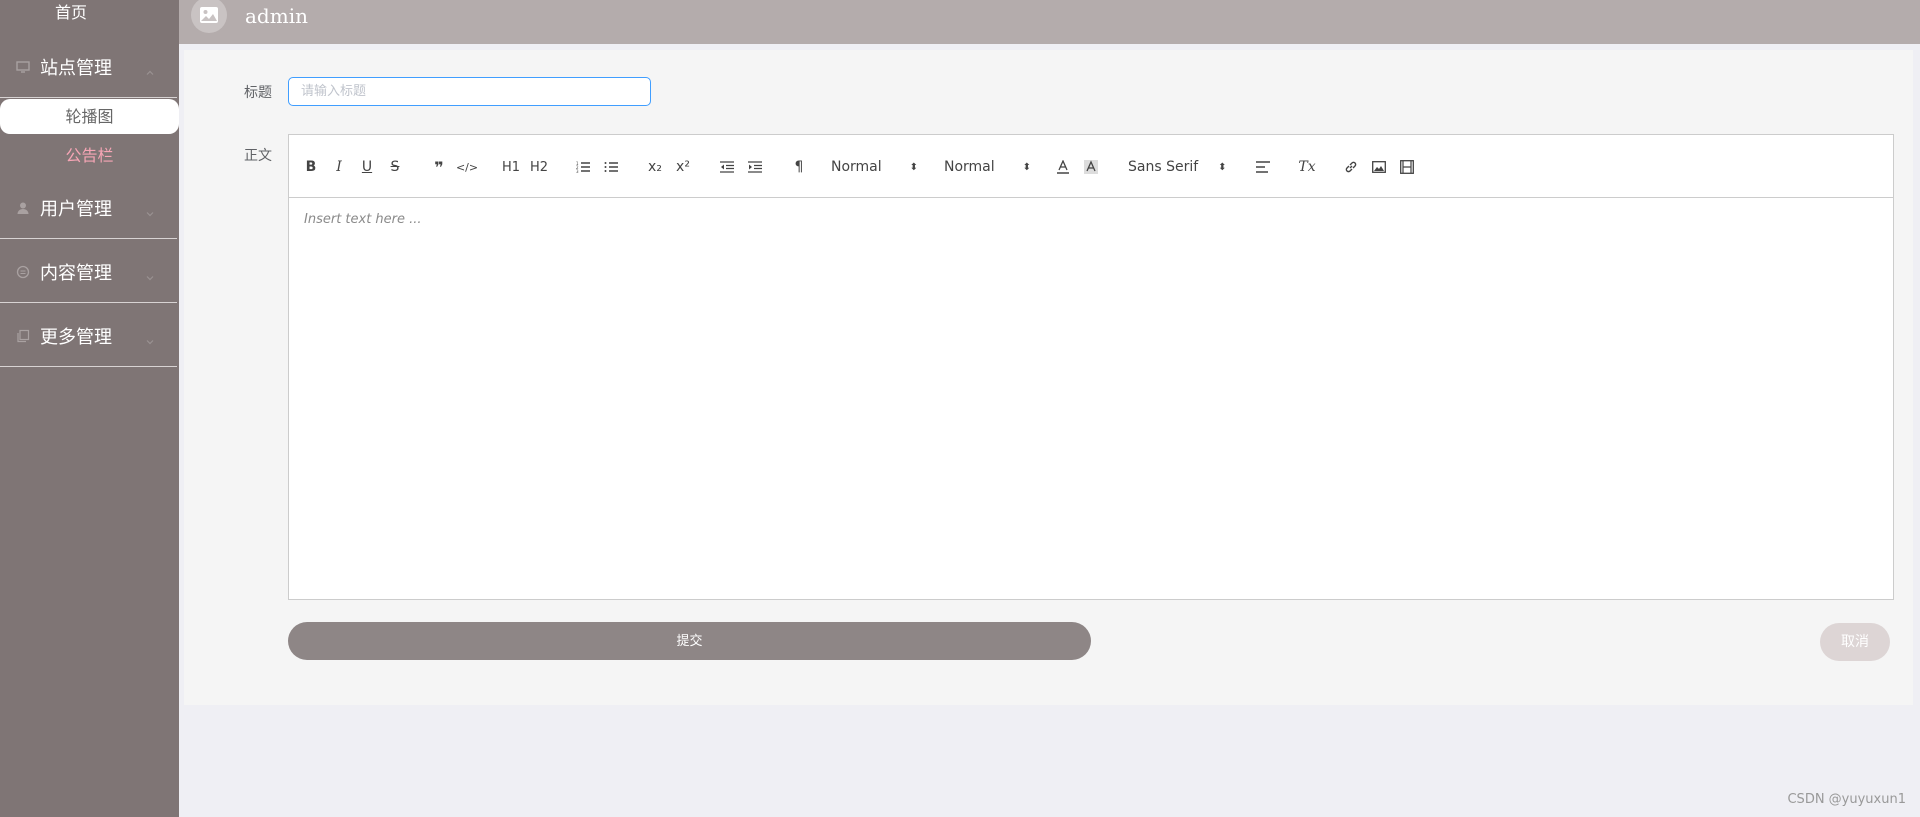 The height and width of the screenshot is (817, 1920). I want to click on watermark: CSDN @yuyuxun1, so click(1846, 799).